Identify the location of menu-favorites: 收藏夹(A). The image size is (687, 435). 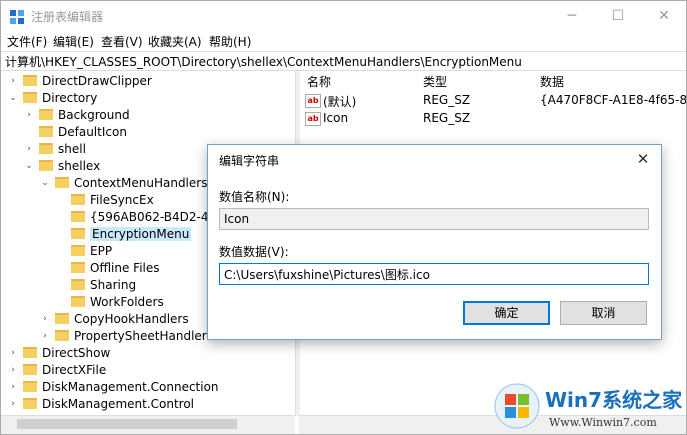
(175, 41).